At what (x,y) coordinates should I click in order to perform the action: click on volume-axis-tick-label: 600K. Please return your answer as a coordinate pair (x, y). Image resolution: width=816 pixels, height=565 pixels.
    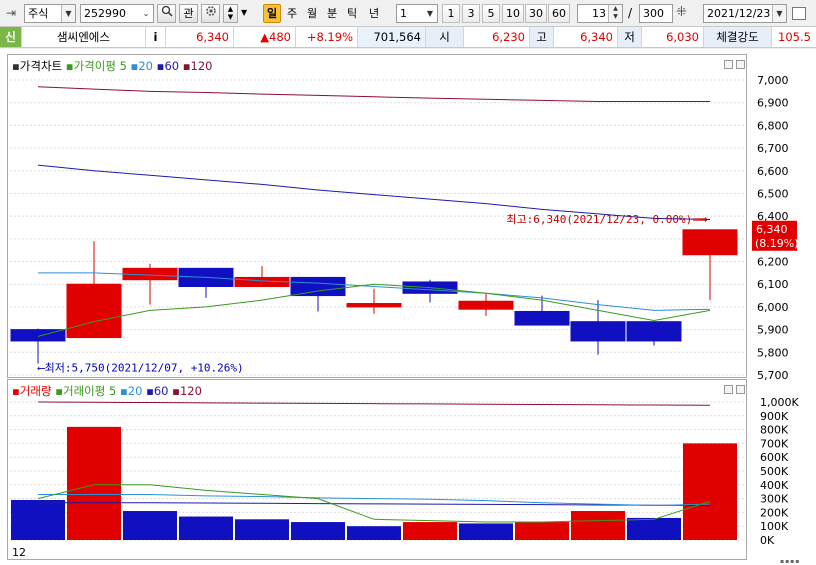
    Looking at the image, I should click on (774, 457).